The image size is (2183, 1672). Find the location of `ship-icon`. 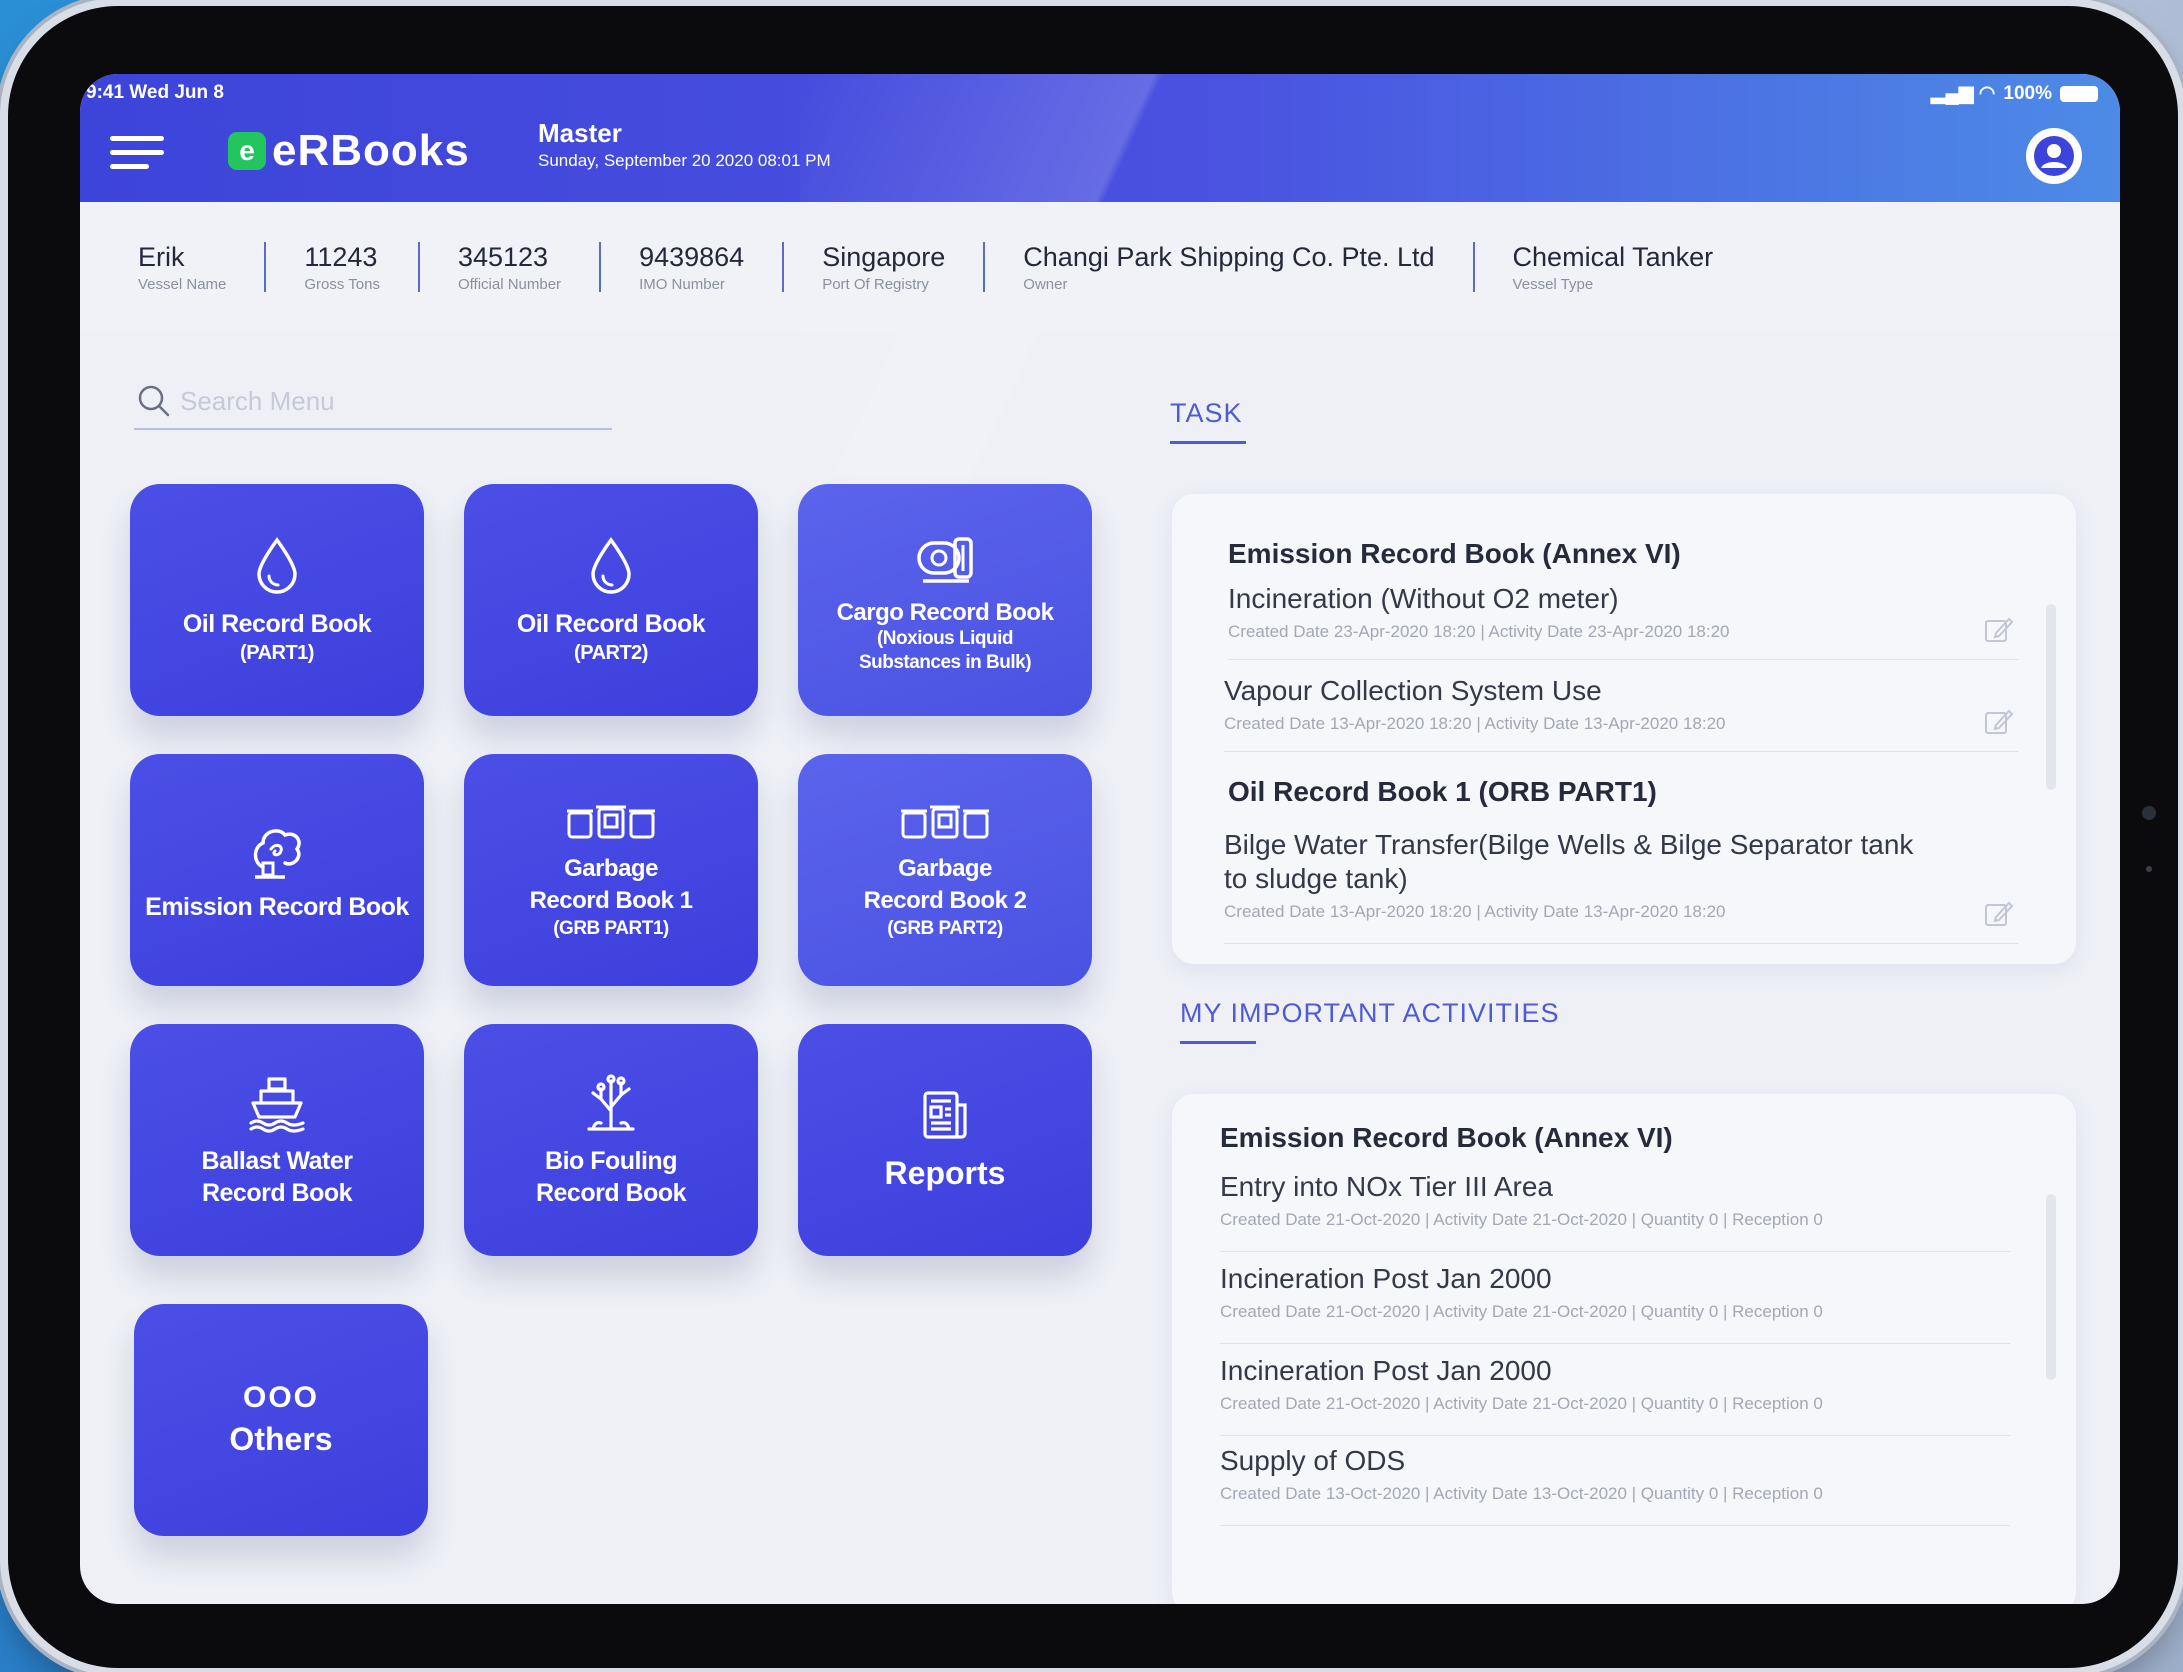

ship-icon is located at coordinates (277, 1105).